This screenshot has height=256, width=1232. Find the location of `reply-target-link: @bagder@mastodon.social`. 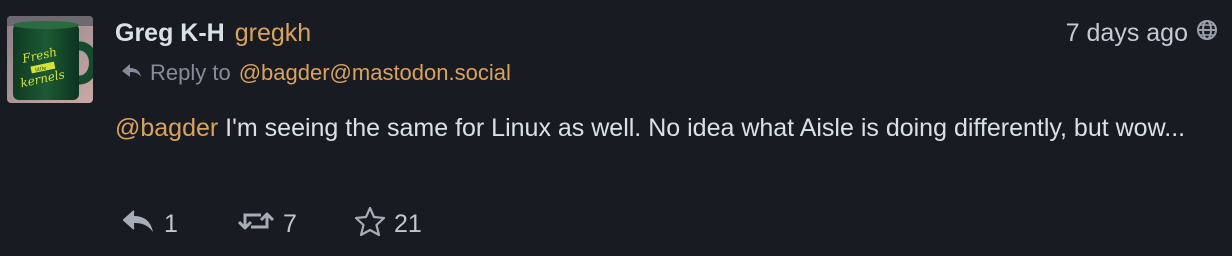

reply-target-link: @bagder@mastodon.social is located at coordinates (375, 73).